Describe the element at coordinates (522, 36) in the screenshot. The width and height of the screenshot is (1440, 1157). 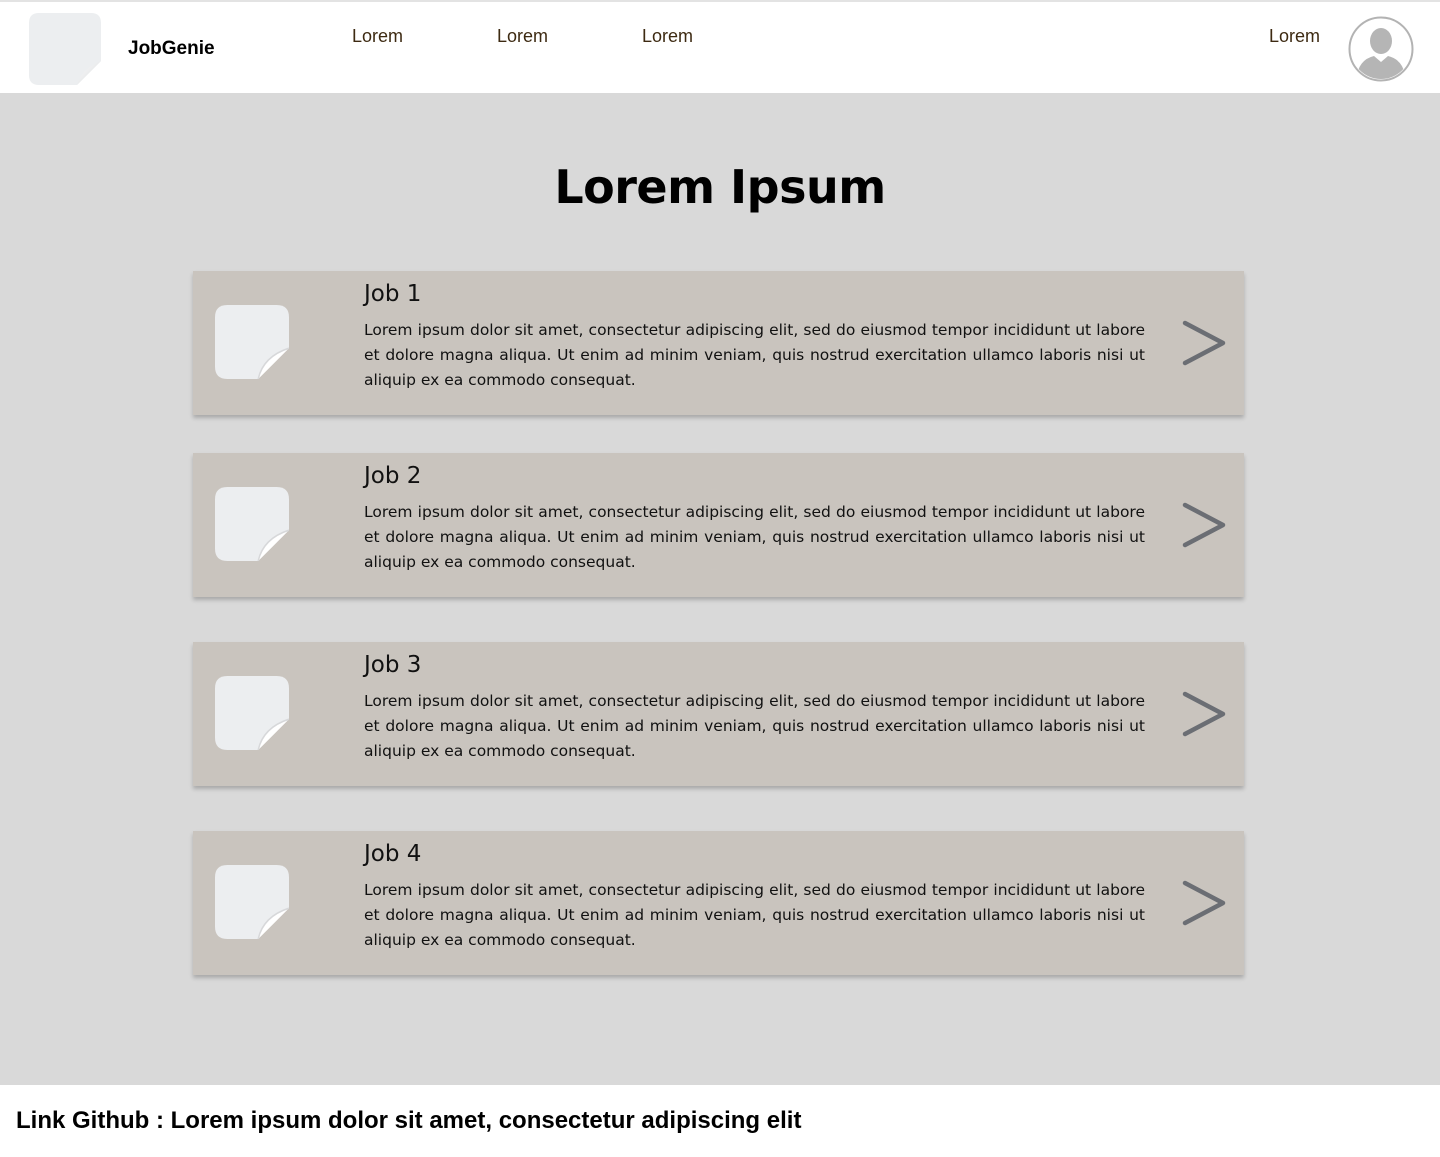
I see `nav-link-2: Lorem` at that location.